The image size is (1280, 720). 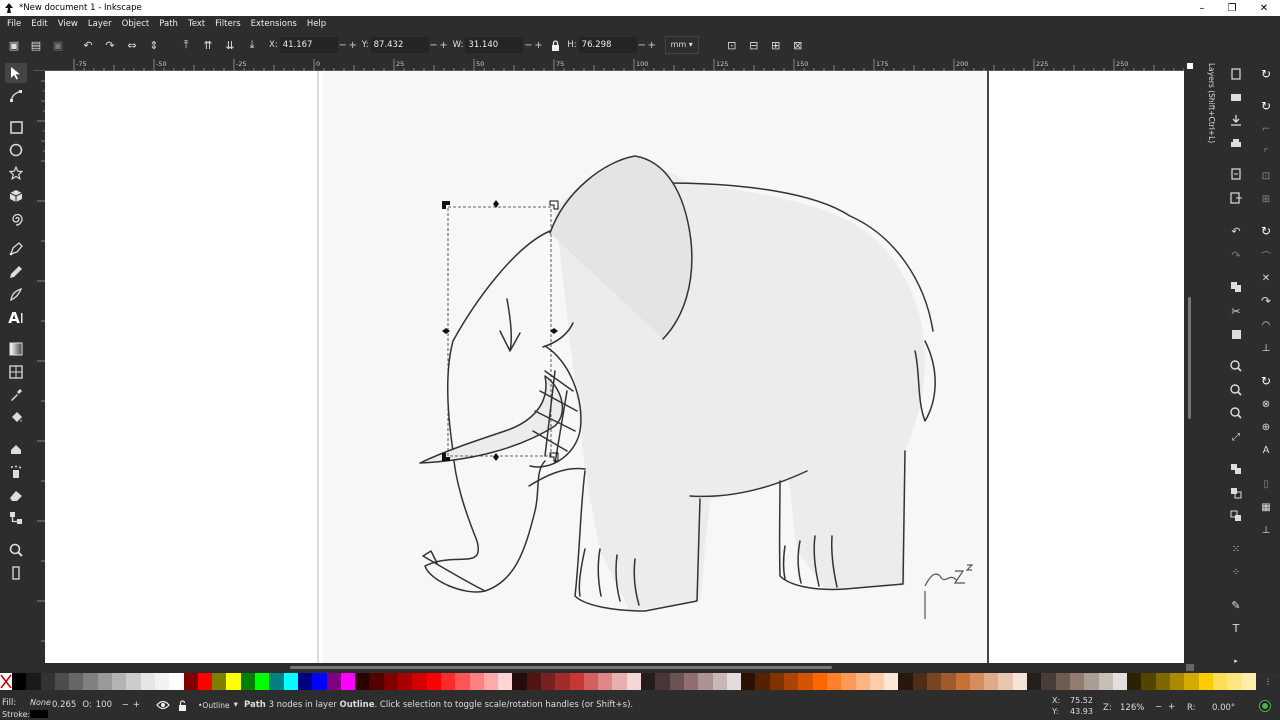 I want to click on open-document-icon, so click(x=1236, y=96).